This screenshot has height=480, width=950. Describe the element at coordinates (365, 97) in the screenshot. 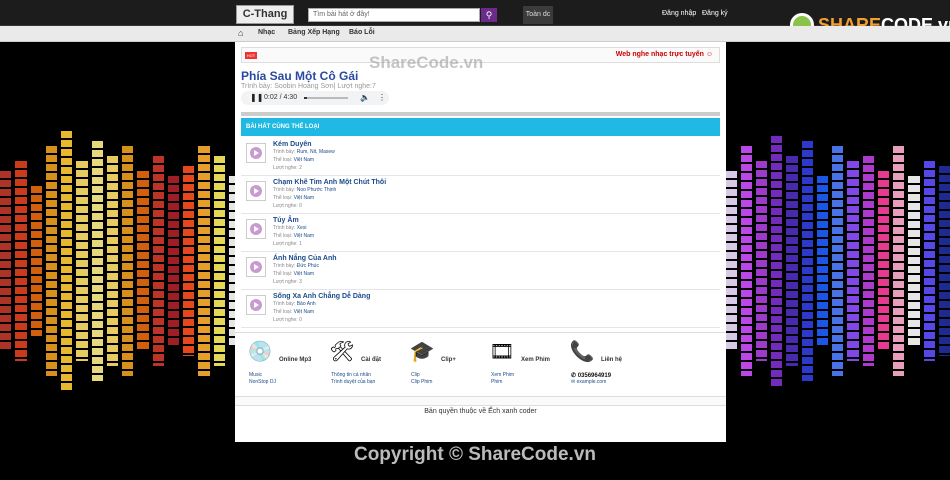

I see `volume-icon: 🔈` at that location.